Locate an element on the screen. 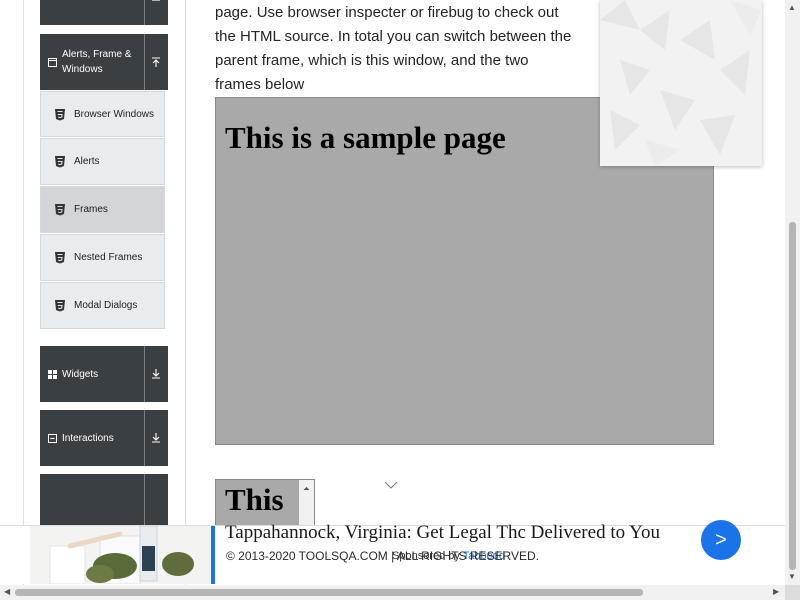 The image size is (800, 600). sidebar-group-interactions: Interactions is located at coordinates (104, 438).